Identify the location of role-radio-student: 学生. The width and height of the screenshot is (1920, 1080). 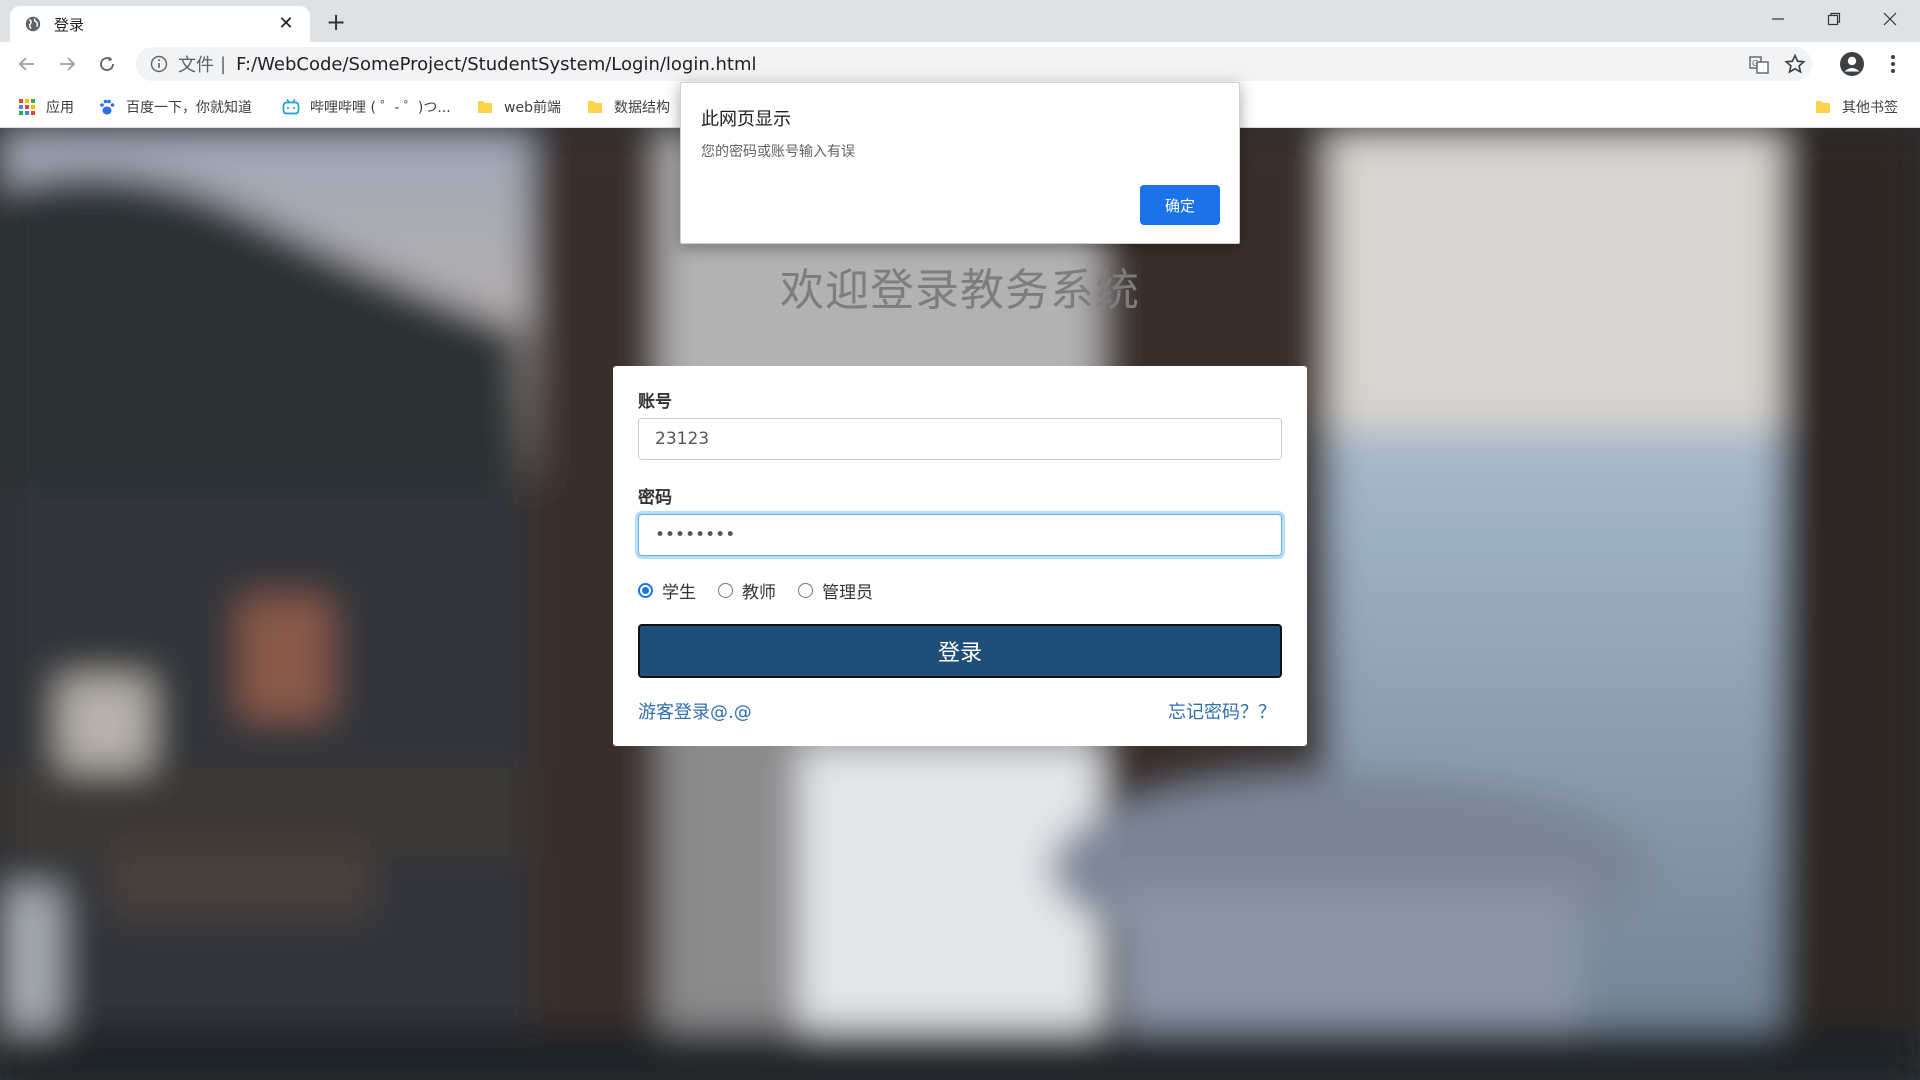
(667, 590).